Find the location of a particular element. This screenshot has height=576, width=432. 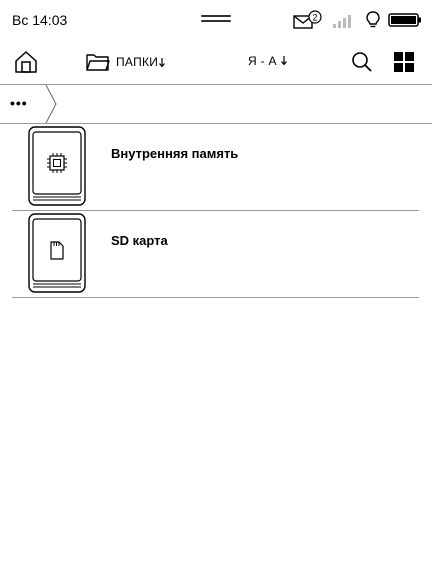

sort-button: Я - А is located at coordinates (268, 61).